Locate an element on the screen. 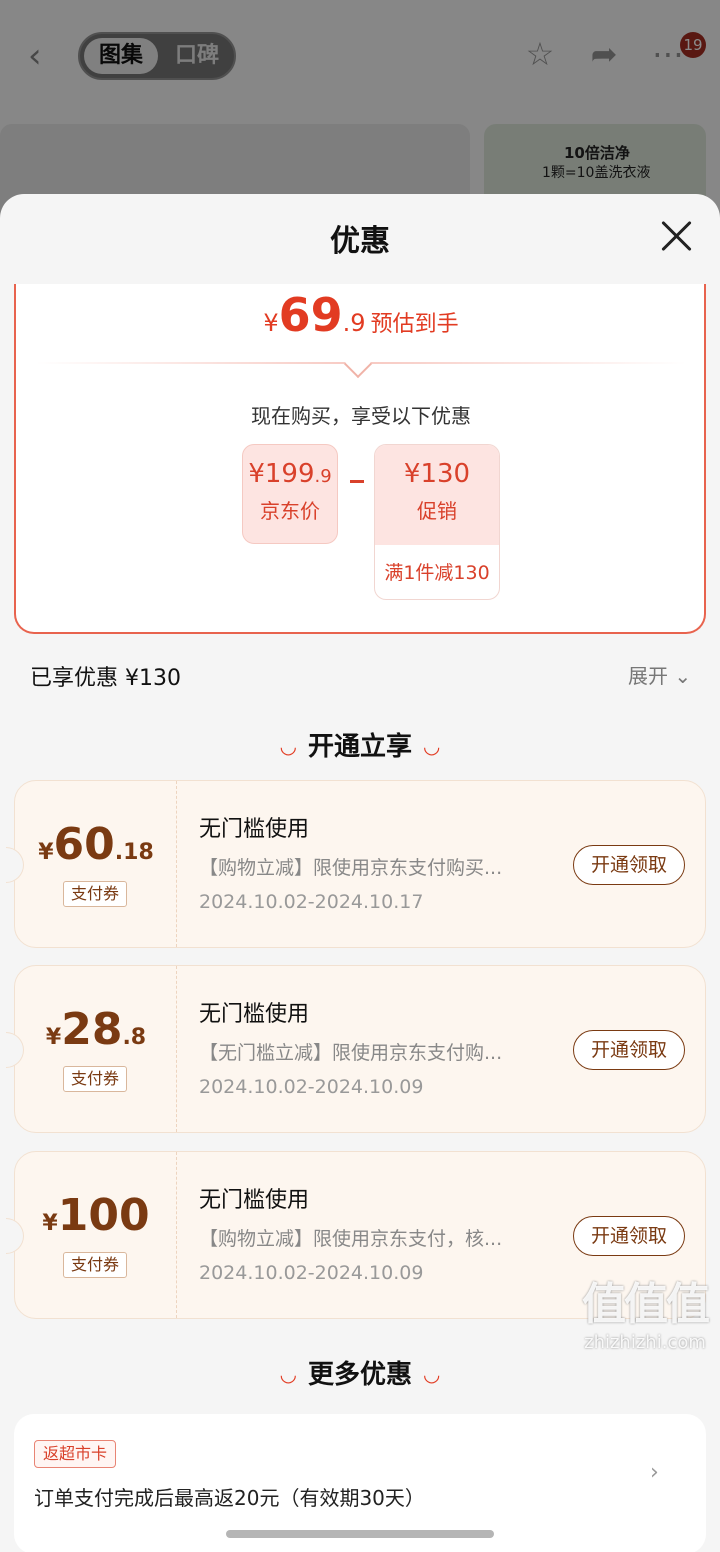 The width and height of the screenshot is (720, 1552). coupon-date: 2024.10.02-2024.10.17 is located at coordinates (311, 902).